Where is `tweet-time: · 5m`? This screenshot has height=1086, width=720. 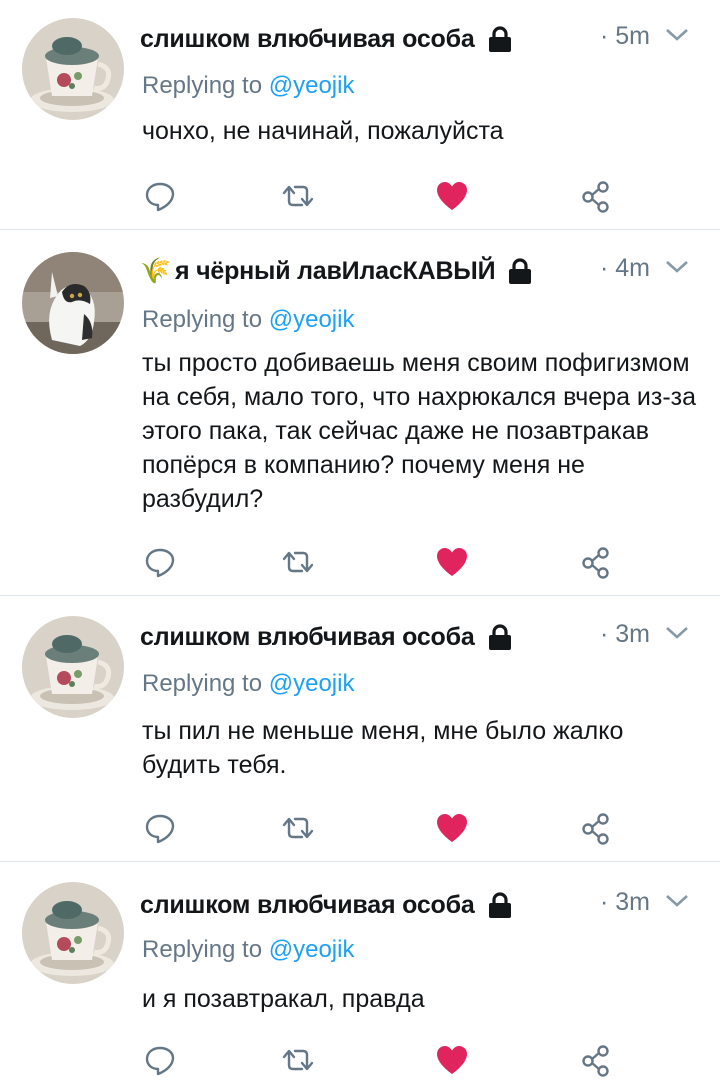
tweet-time: · 5m is located at coordinates (645, 36).